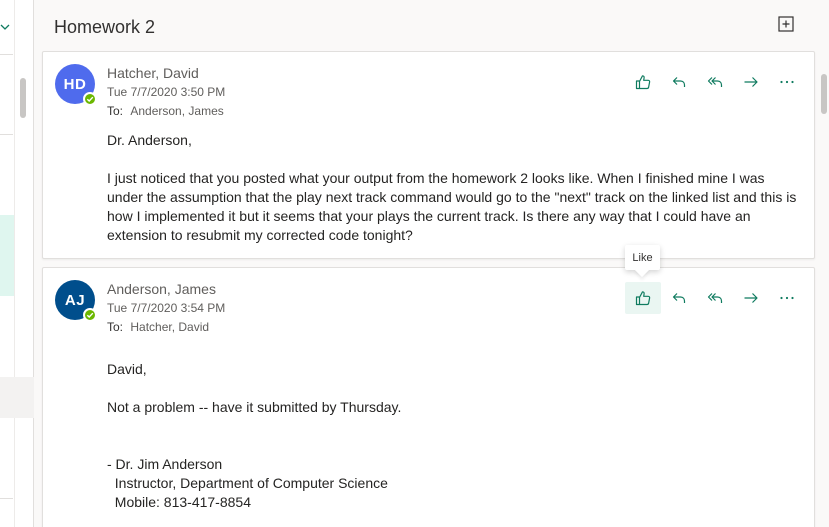 The image size is (829, 527). What do you see at coordinates (23, 98) in the screenshot?
I see `list-scrollbar` at bounding box center [23, 98].